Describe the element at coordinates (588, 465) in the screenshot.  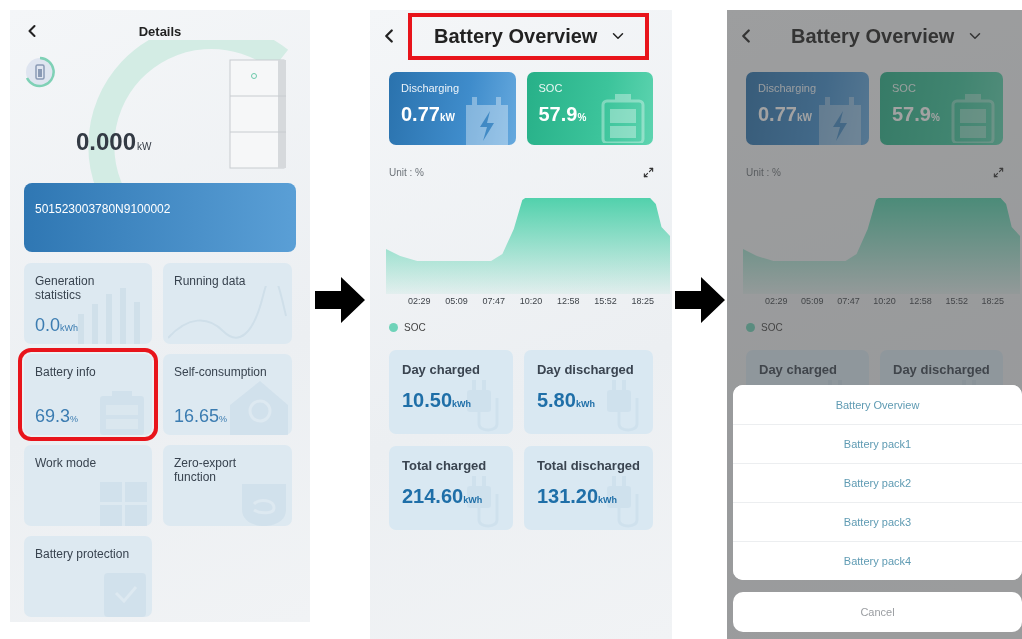
I see `stat-label: Total discharged` at that location.